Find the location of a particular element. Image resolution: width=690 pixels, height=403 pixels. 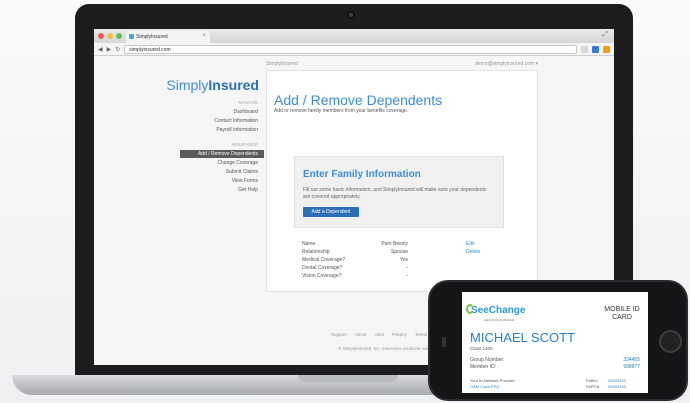

rxbin-value: 03333333 is located at coordinates (617, 380).